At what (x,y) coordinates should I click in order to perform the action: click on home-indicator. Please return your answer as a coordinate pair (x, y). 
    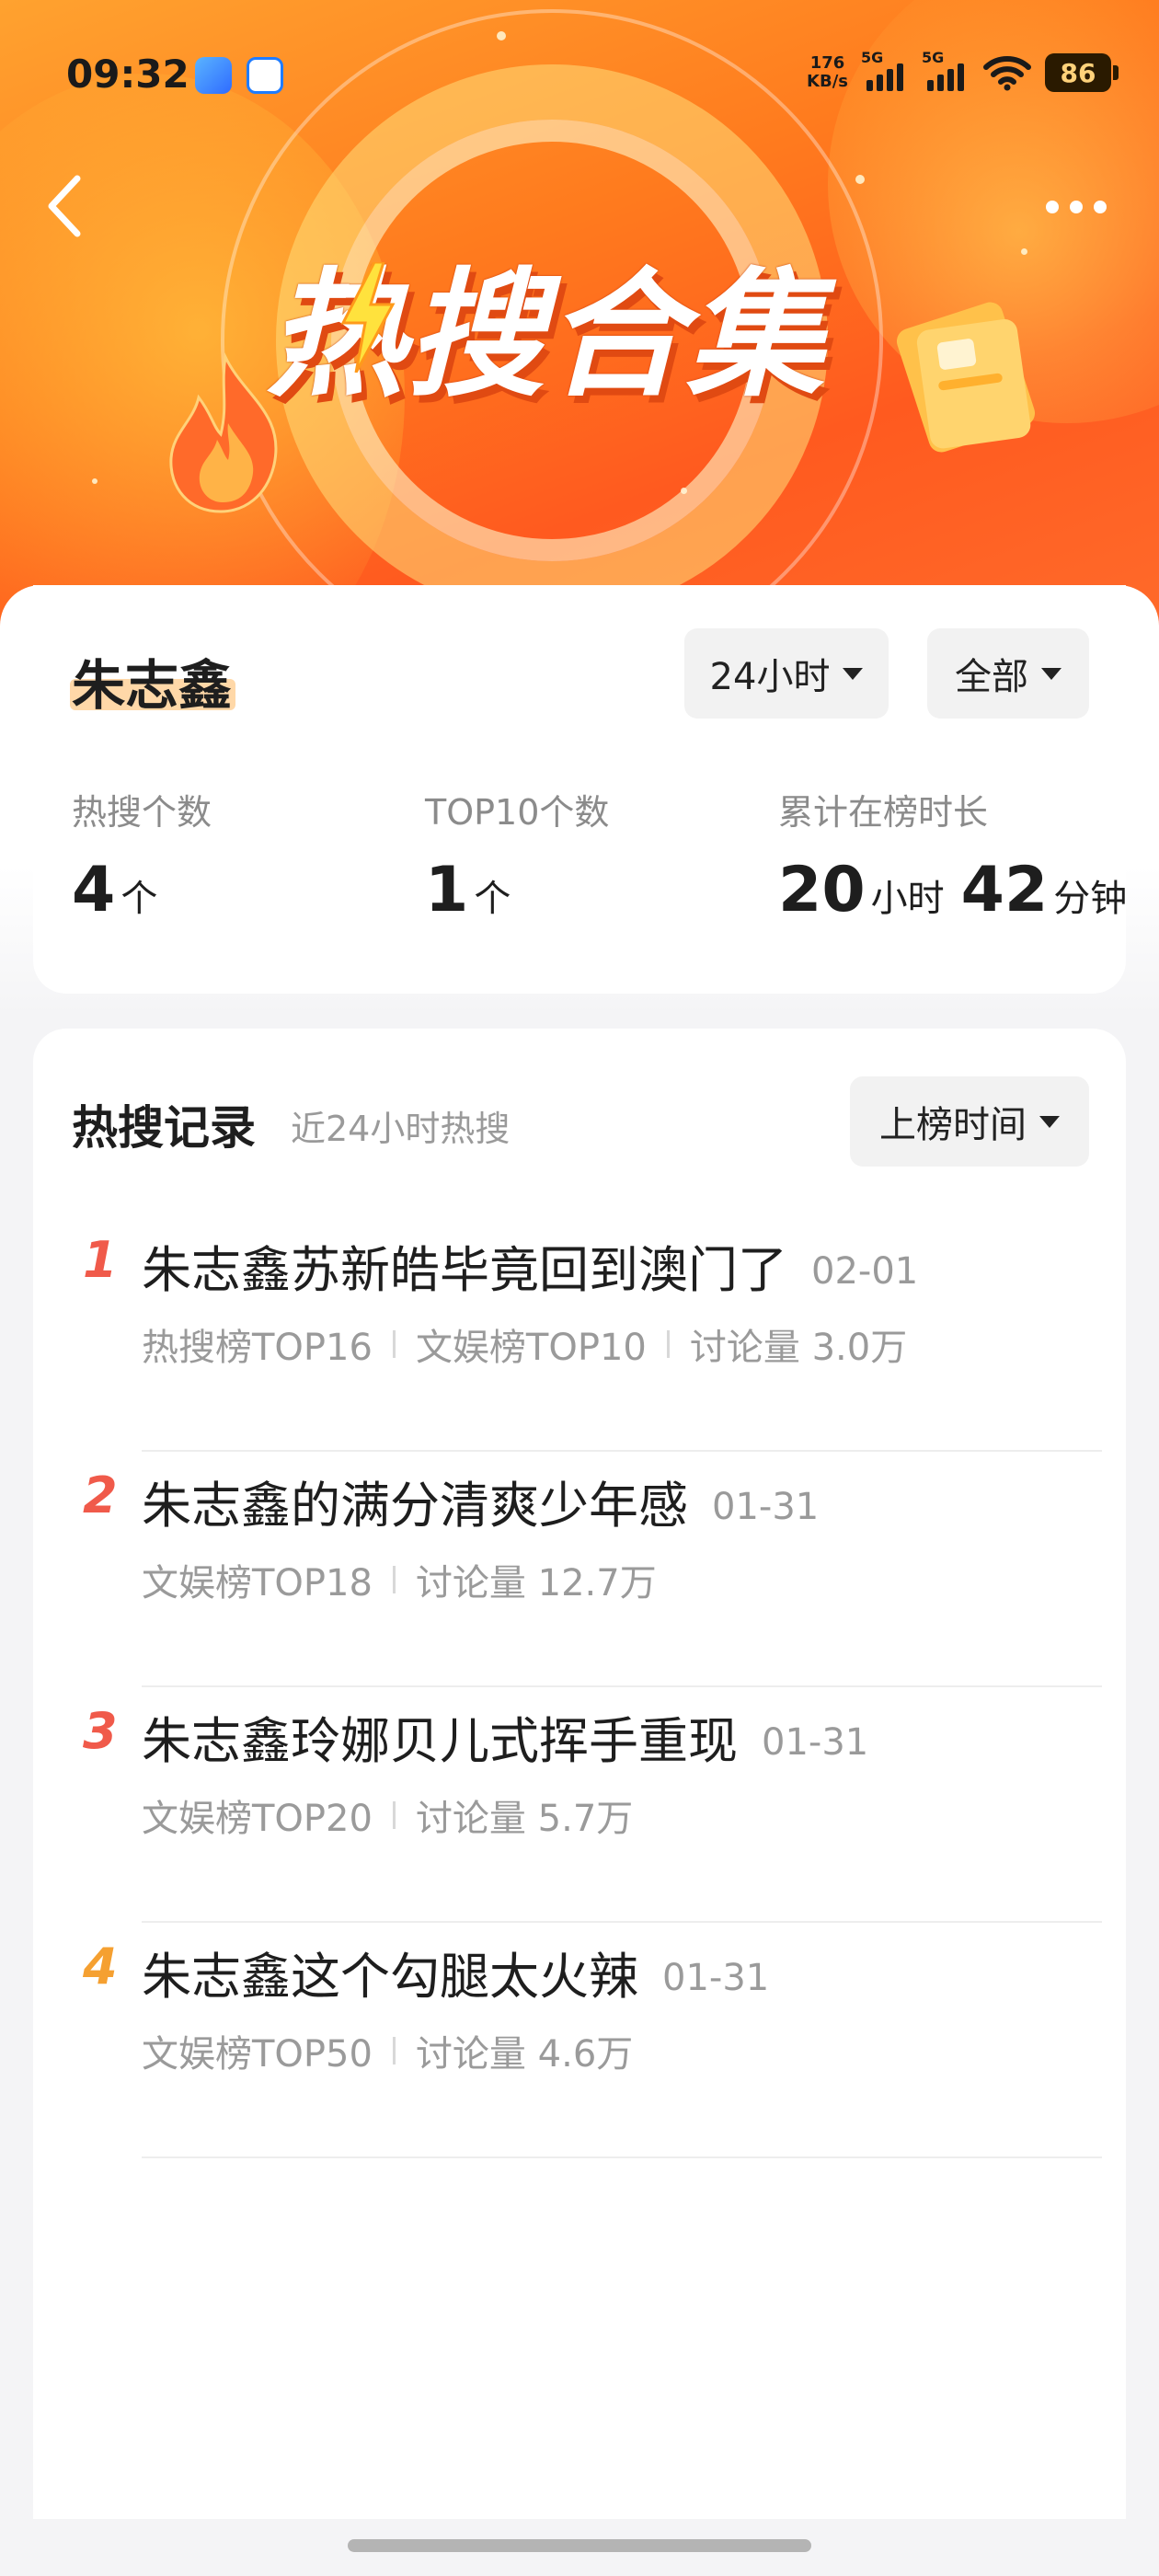
    Looking at the image, I should click on (579, 2545).